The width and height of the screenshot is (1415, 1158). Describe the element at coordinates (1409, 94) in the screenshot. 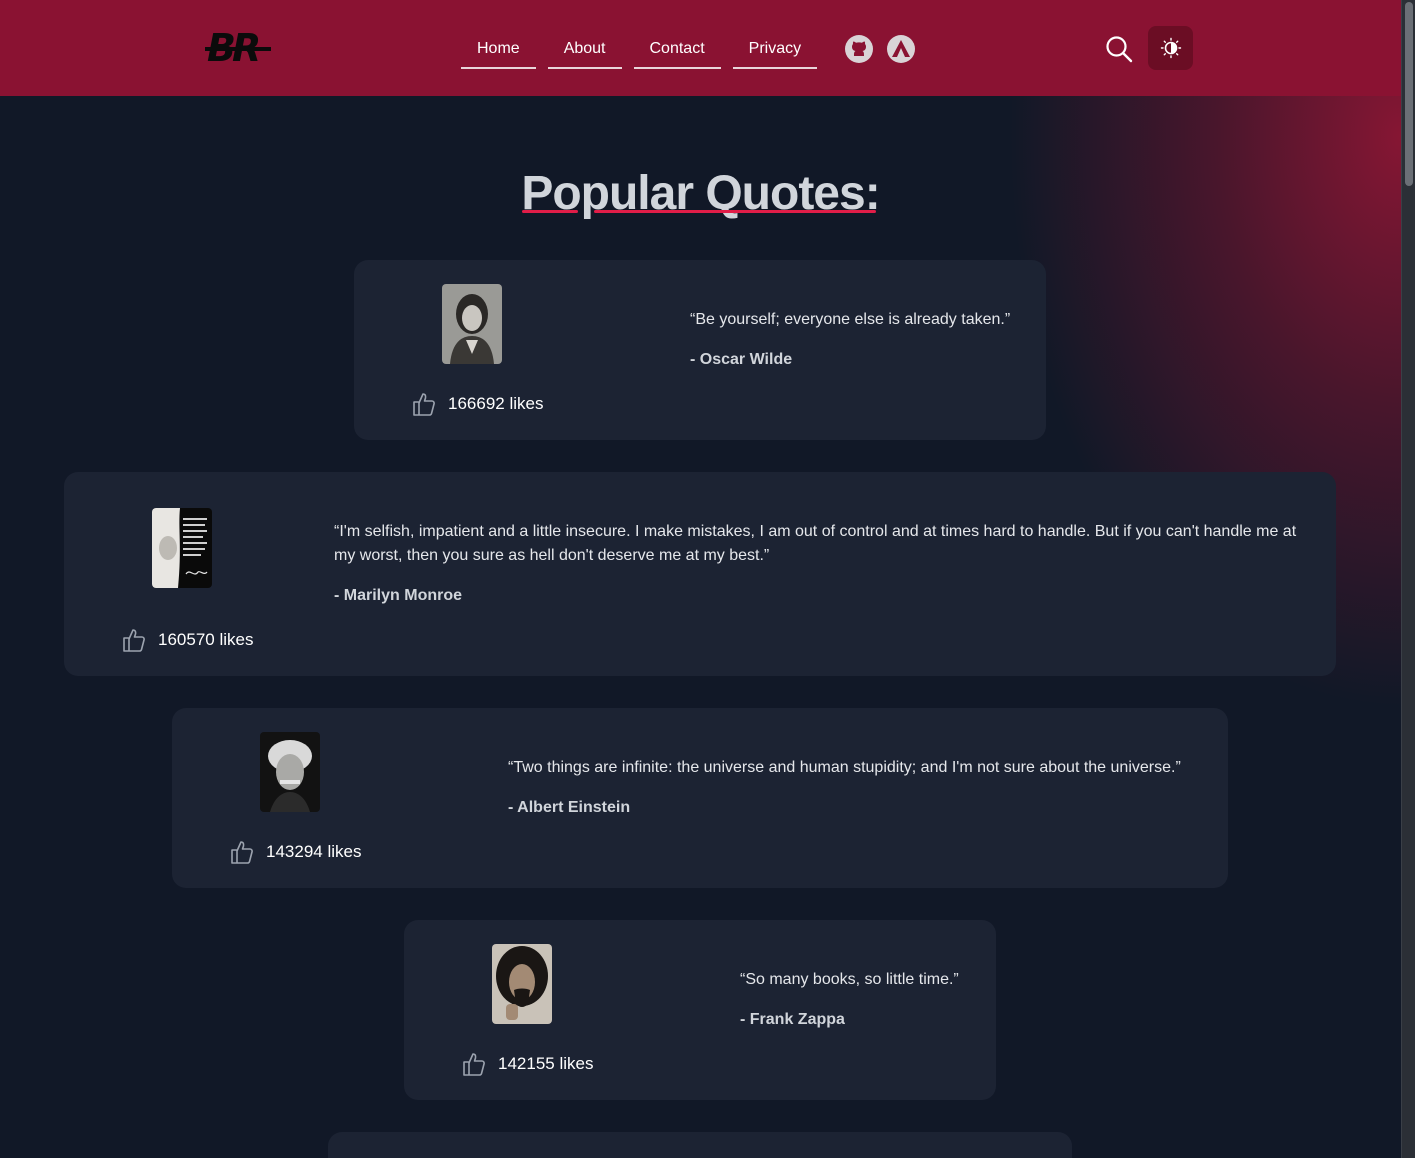

I see `scrollbar-thumb` at that location.